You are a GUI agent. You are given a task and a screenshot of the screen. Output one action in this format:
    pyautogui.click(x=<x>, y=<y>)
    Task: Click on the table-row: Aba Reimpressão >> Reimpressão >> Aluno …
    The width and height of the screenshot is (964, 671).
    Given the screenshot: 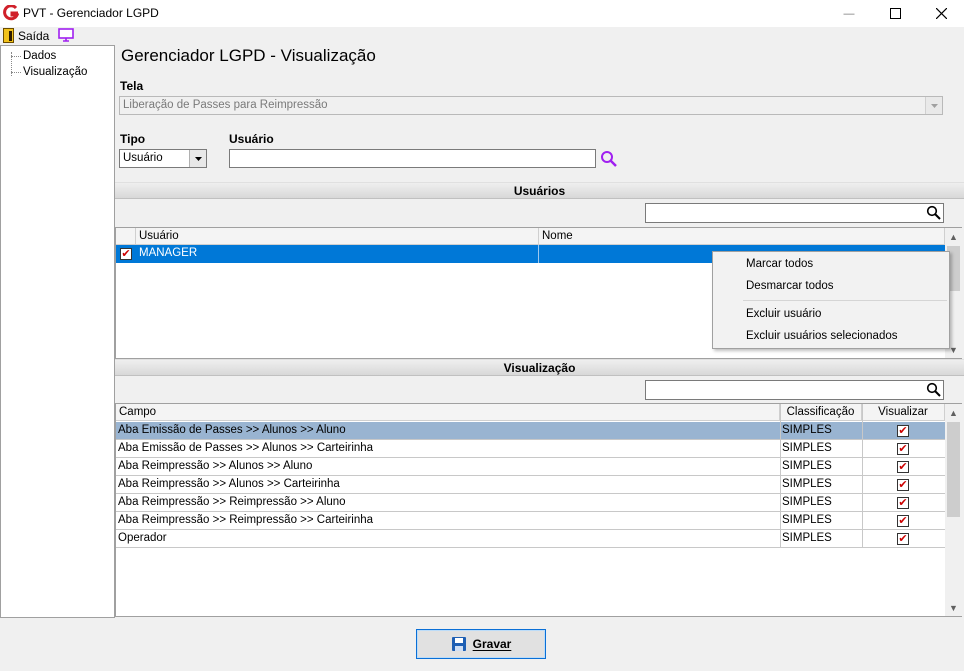 What is the action you would take?
    pyautogui.click(x=530, y=503)
    